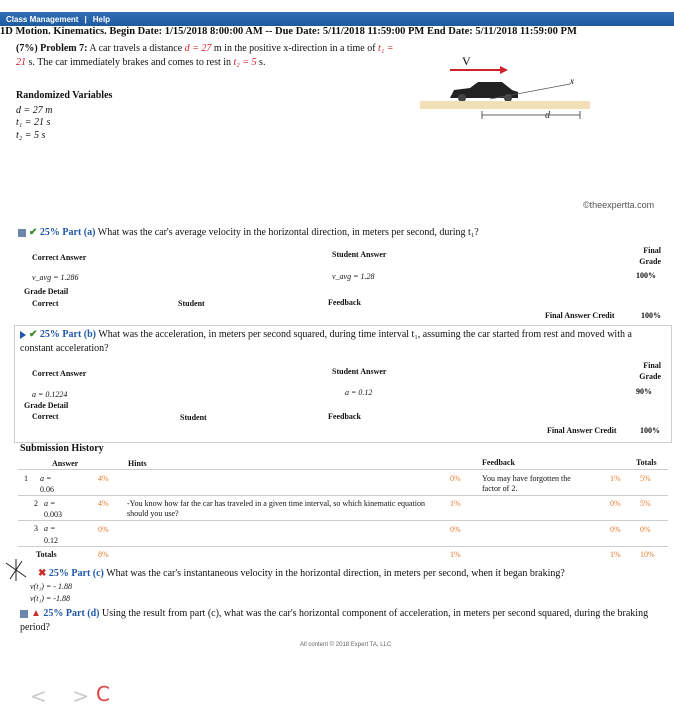 The width and height of the screenshot is (674, 708). Describe the element at coordinates (103, 503) in the screenshot. I see `history-row-2-hint-pct: 4%` at that location.